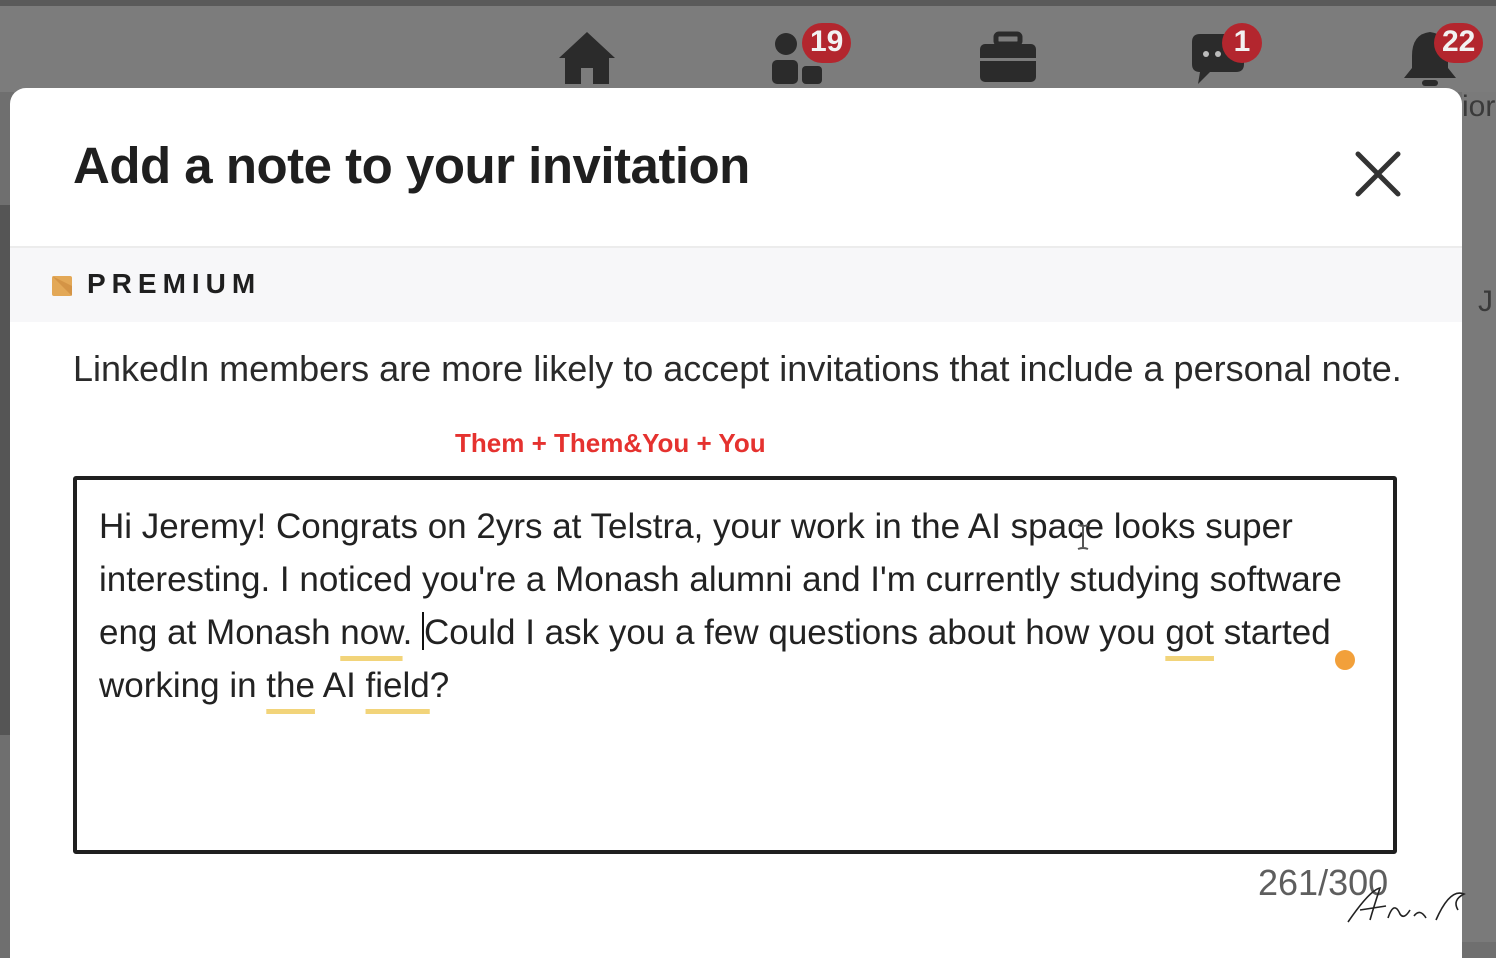 Image resolution: width=1496 pixels, height=958 pixels. Describe the element at coordinates (398, 685) in the screenshot. I see `suggestion-word: field` at that location.